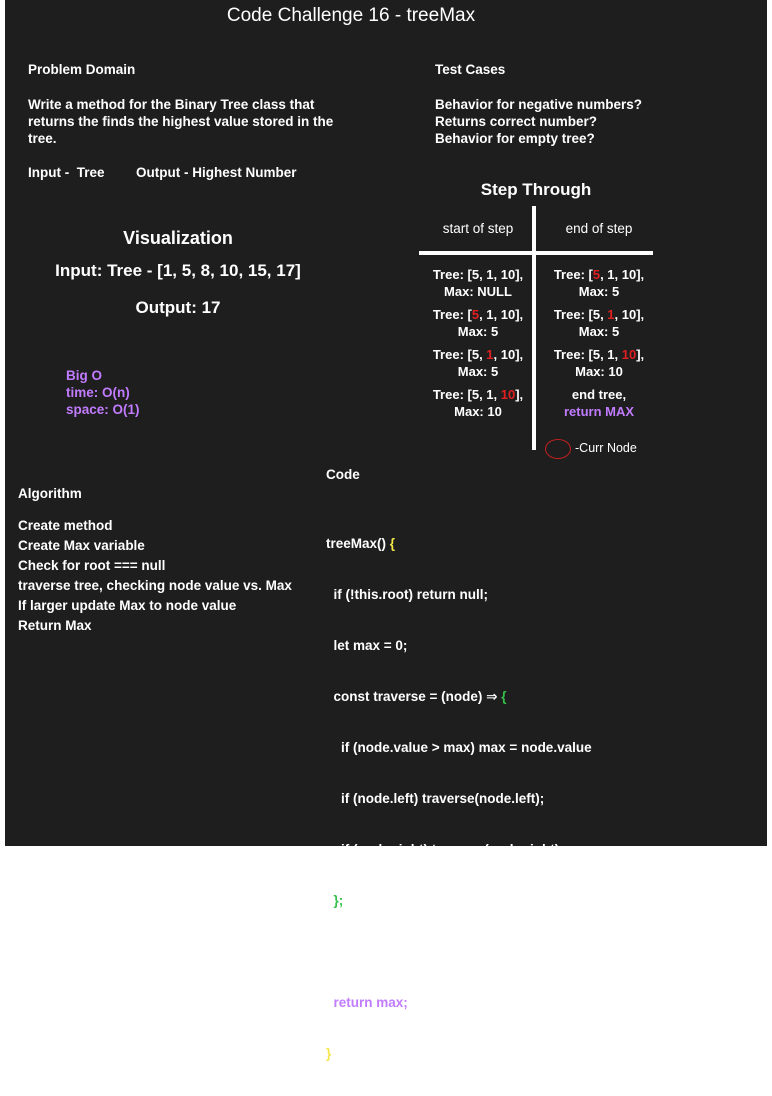 The width and height of the screenshot is (772, 1096). What do you see at coordinates (42, 138) in the screenshot?
I see `problem-line: tree.` at bounding box center [42, 138].